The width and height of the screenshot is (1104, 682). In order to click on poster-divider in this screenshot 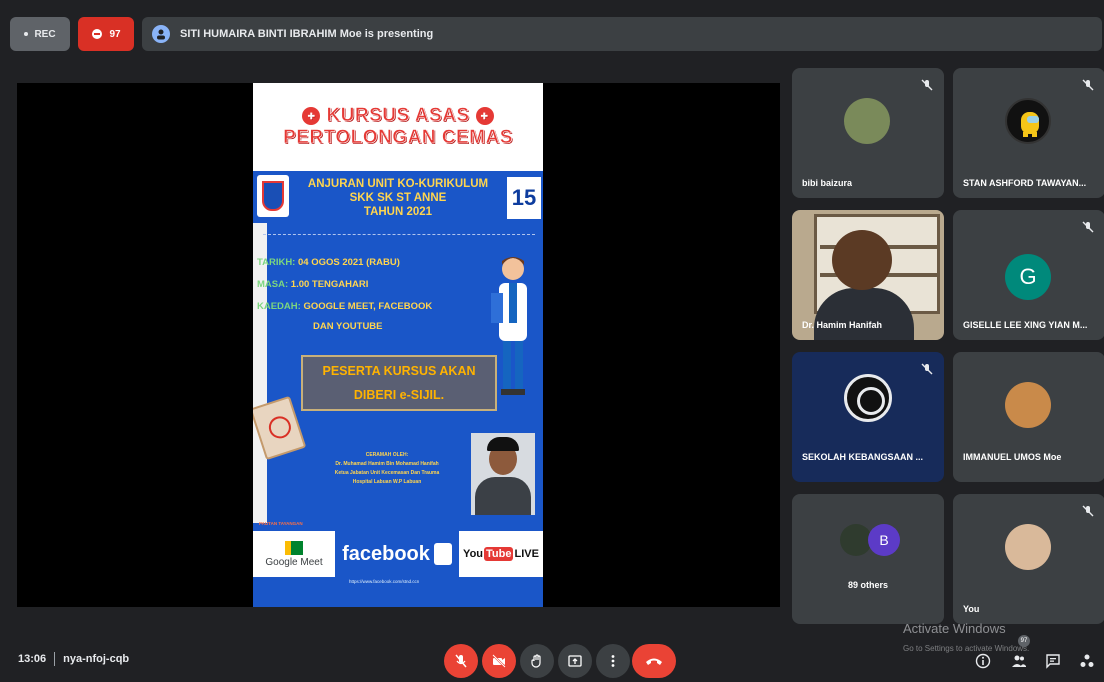, I will do `click(399, 234)`.